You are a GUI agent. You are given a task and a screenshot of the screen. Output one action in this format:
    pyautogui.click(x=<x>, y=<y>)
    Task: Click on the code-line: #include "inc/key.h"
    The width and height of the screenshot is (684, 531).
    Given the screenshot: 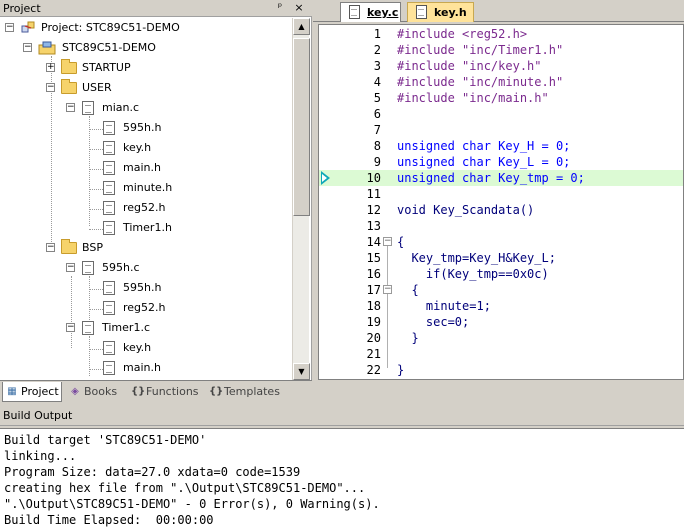 What is the action you would take?
    pyautogui.click(x=469, y=66)
    